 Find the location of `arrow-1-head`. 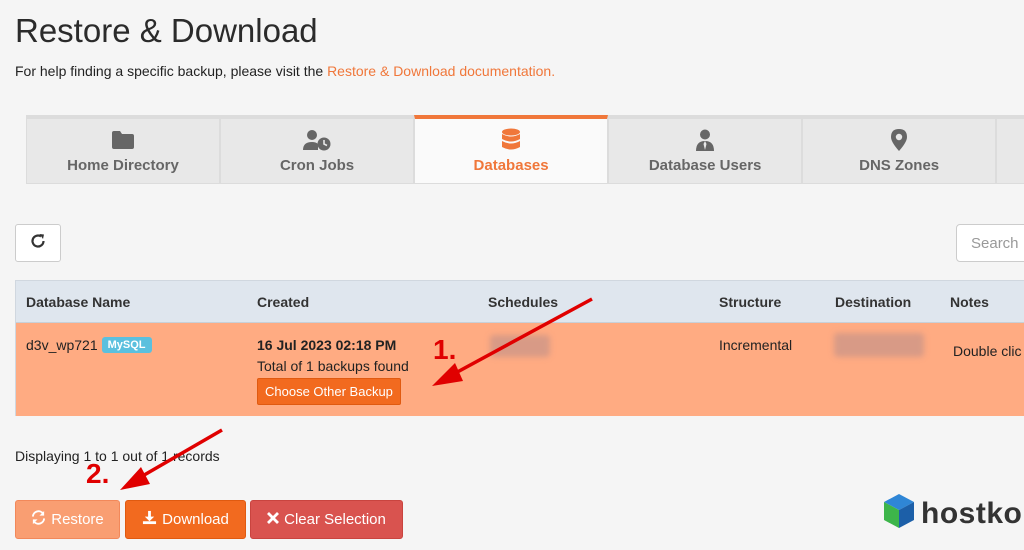

arrow-1-head is located at coordinates (447, 374).